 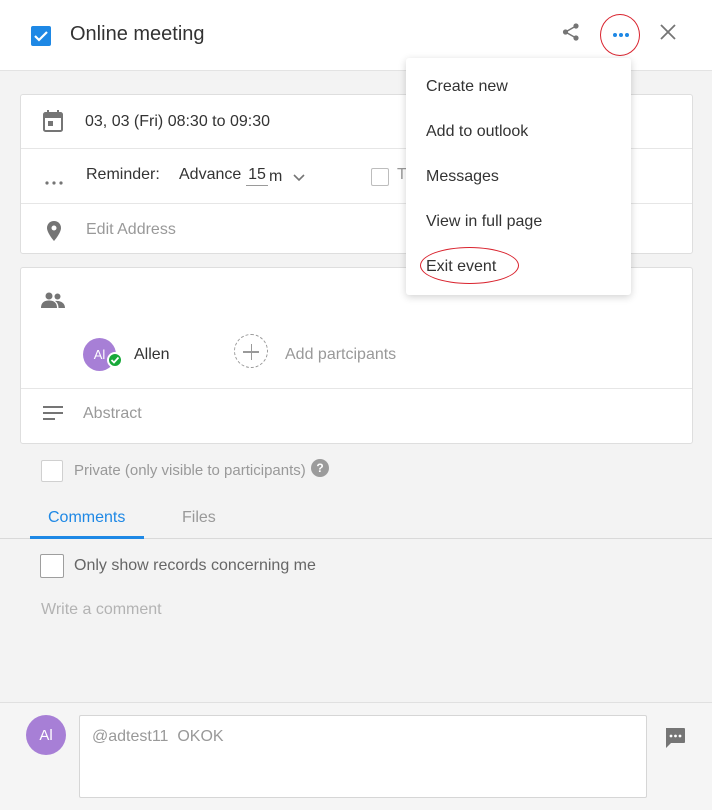 What do you see at coordinates (112, 414) in the screenshot?
I see `abstract-input: Abstract` at bounding box center [112, 414].